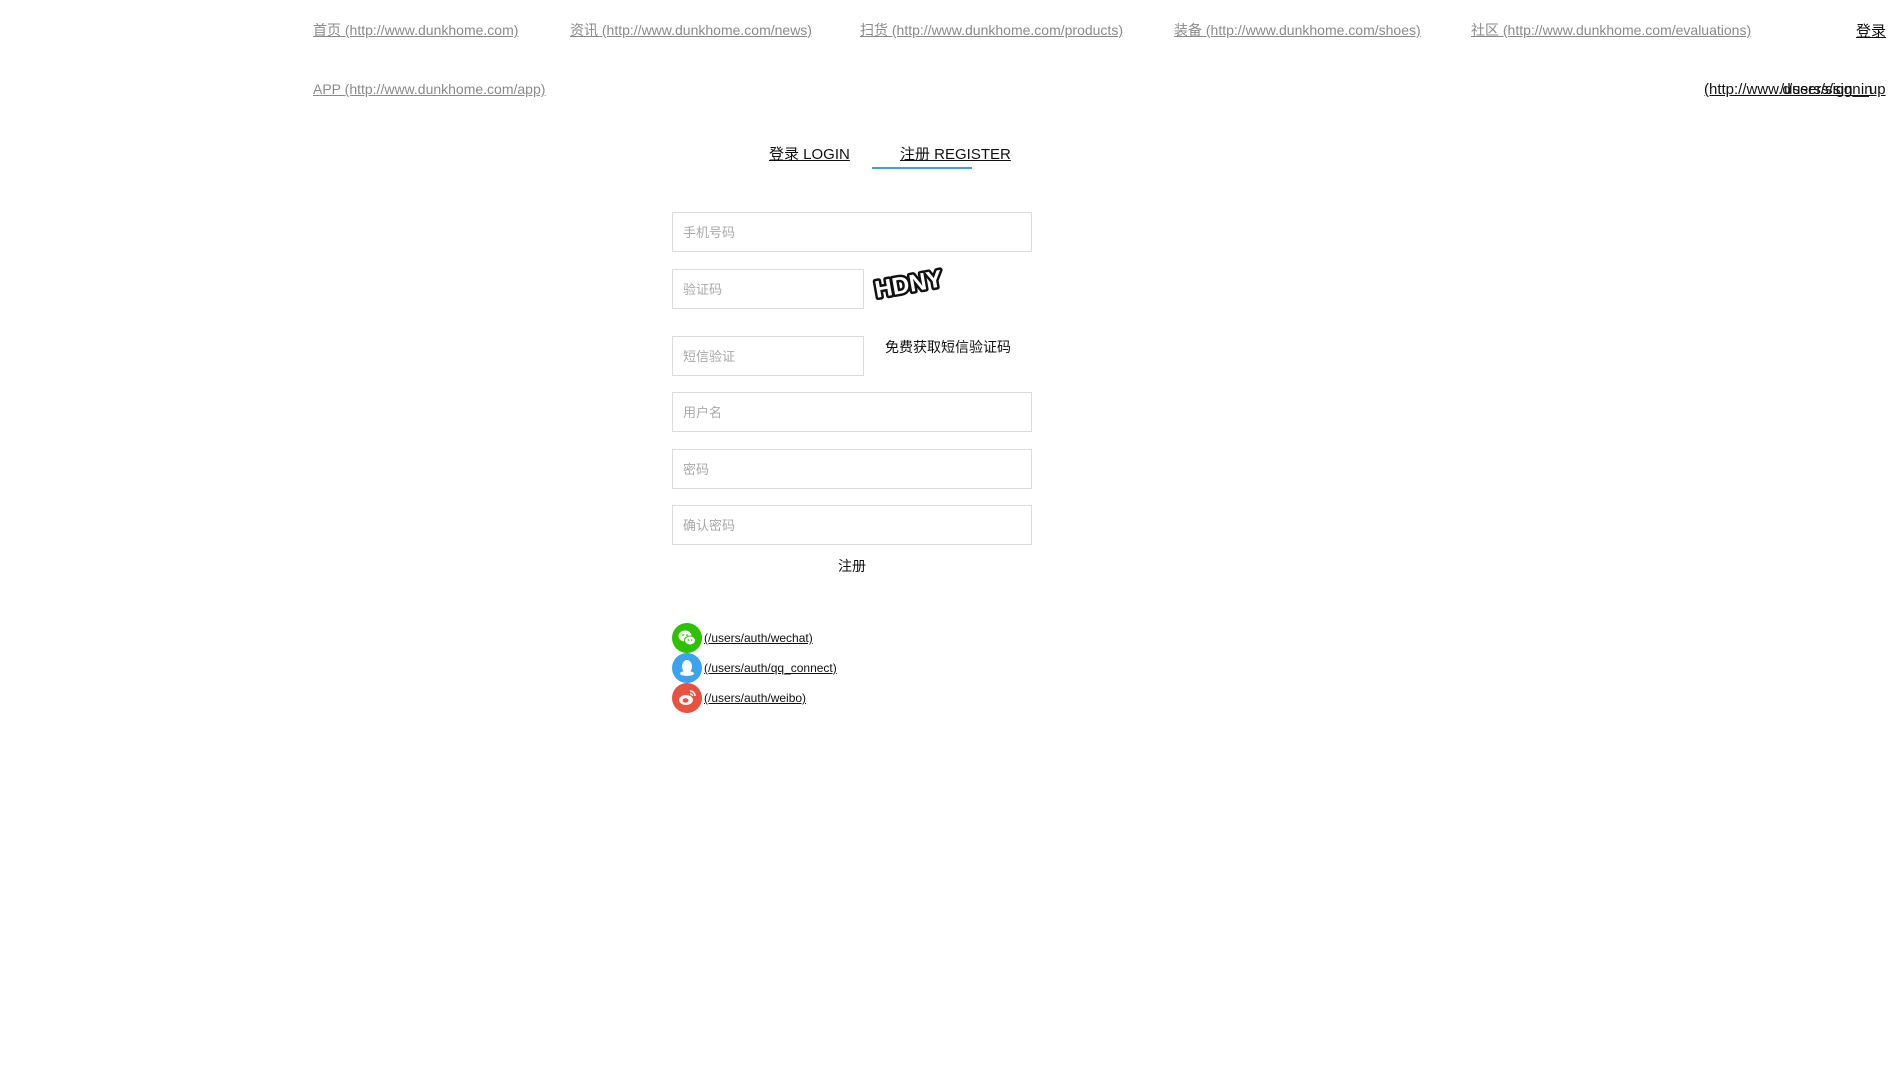 Image resolution: width=1895 pixels, height=1065 pixels. What do you see at coordinates (770, 668) in the screenshot?
I see `qq-login-link: (/users/auth/qq_connect)` at bounding box center [770, 668].